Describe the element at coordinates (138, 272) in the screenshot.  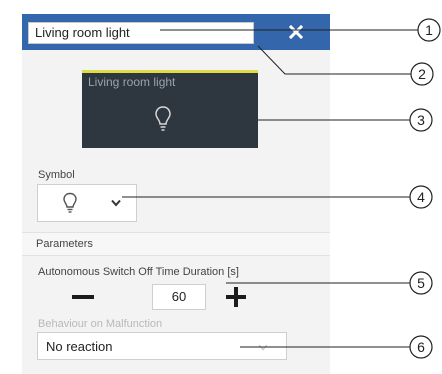
I see `auto-off-label: Autonomous Switch Off Time Duration [s]` at that location.